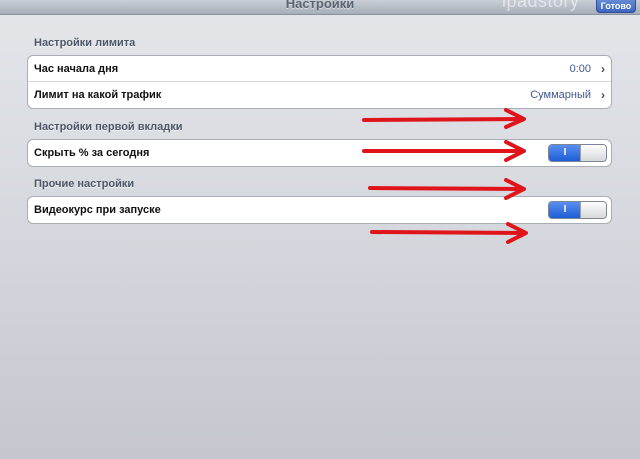 The image size is (640, 459). What do you see at coordinates (616, 6) in the screenshot?
I see `done-button: Готово` at bounding box center [616, 6].